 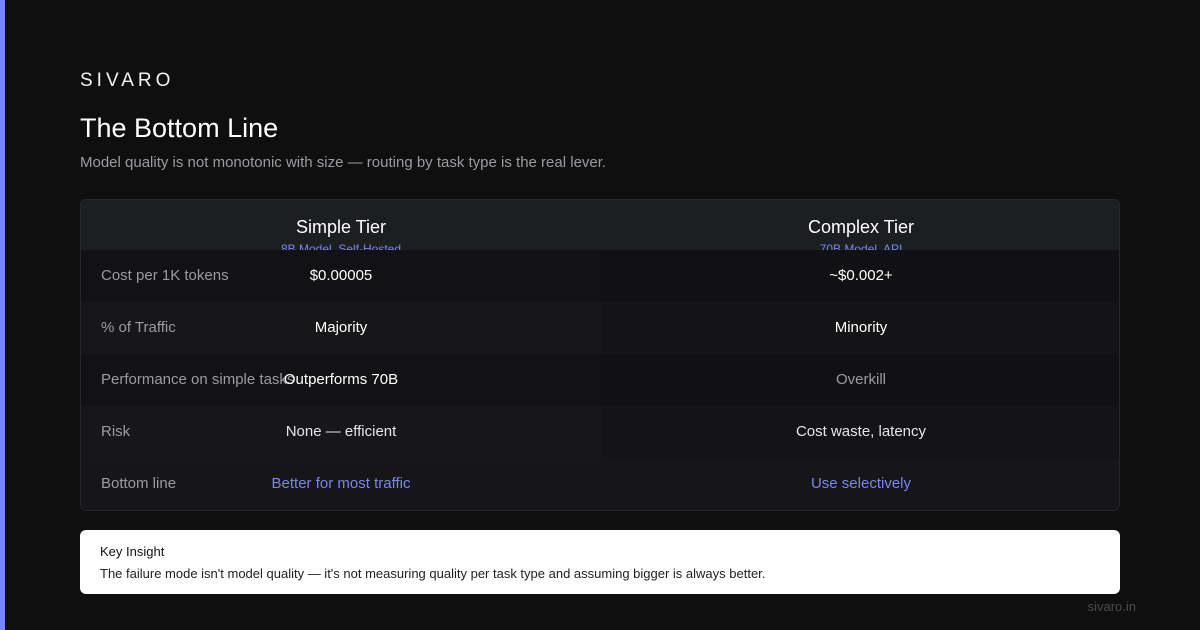 I want to click on row-label: Risk, so click(x=116, y=431).